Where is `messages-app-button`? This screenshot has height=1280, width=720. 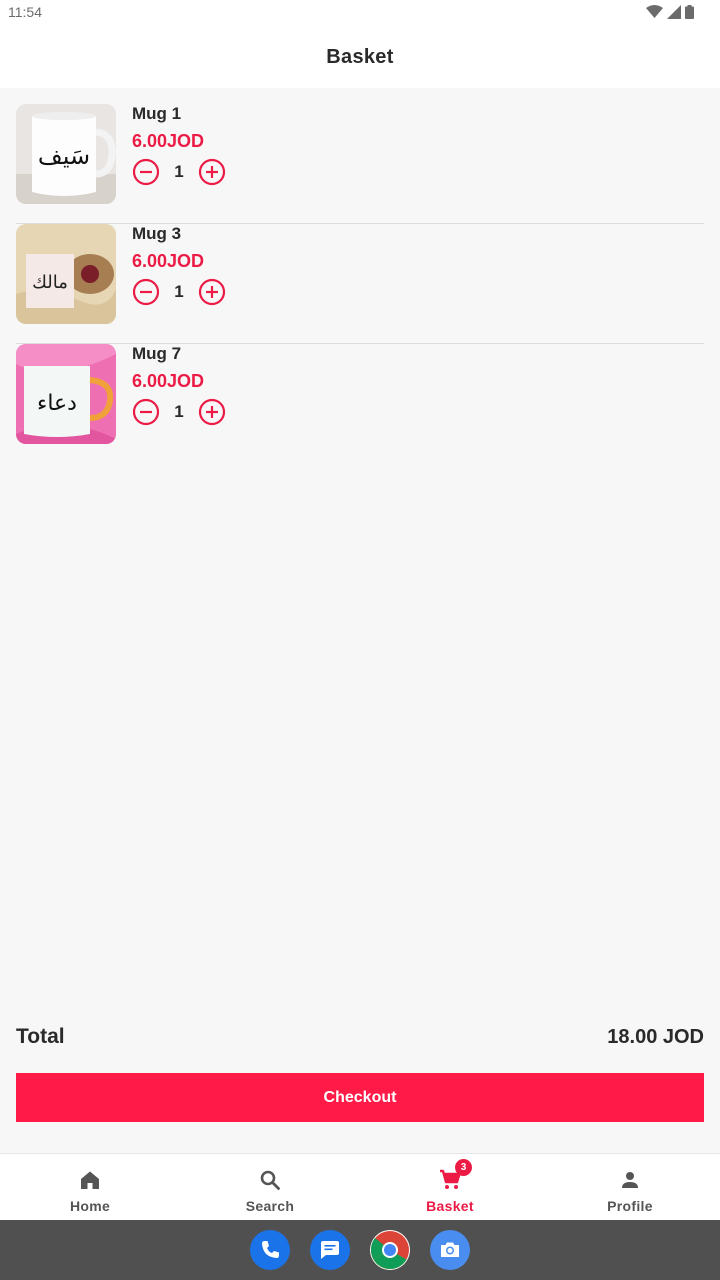
messages-app-button is located at coordinates (330, 1250).